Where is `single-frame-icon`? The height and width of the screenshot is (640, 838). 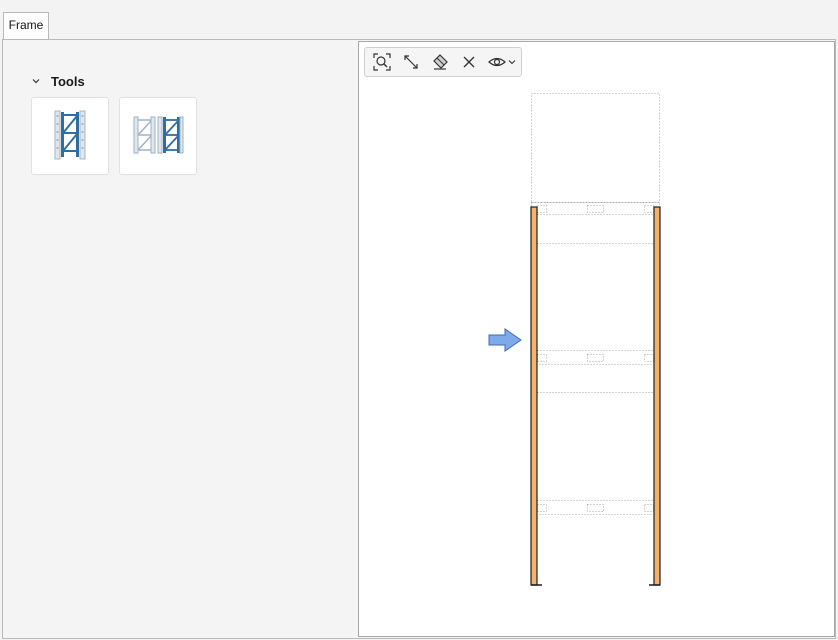
single-frame-icon is located at coordinates (70, 136).